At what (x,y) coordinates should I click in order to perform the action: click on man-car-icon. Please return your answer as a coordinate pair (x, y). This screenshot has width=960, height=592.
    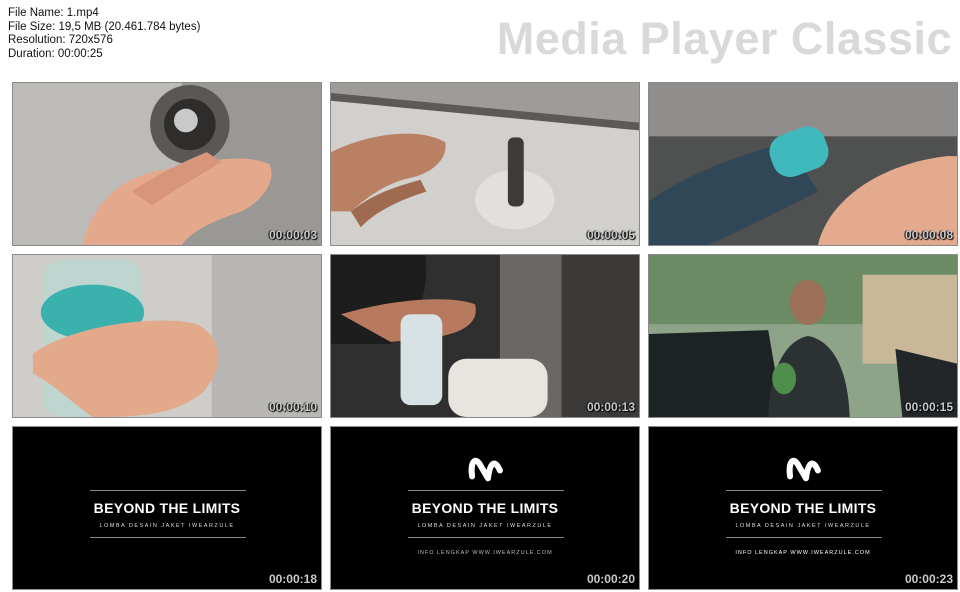
    Looking at the image, I should click on (803, 336).